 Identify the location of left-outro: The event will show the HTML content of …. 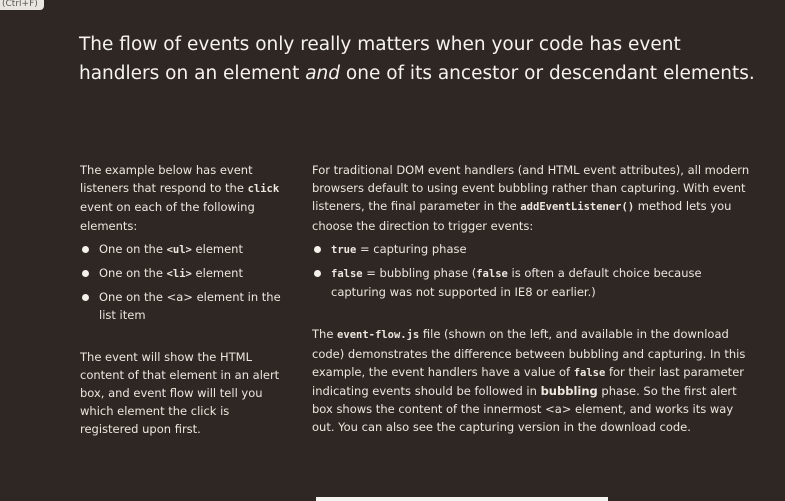
(180, 393).